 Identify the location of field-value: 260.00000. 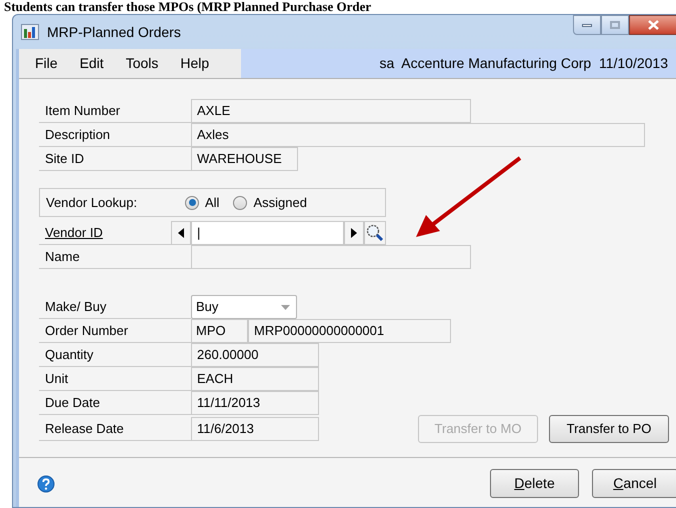
(255, 355).